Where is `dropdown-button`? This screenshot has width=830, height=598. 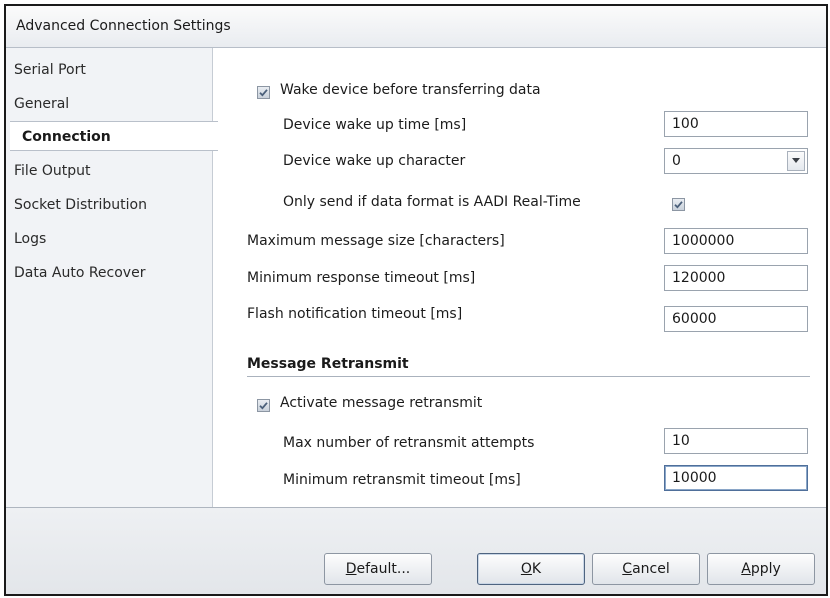
dropdown-button is located at coordinates (796, 161).